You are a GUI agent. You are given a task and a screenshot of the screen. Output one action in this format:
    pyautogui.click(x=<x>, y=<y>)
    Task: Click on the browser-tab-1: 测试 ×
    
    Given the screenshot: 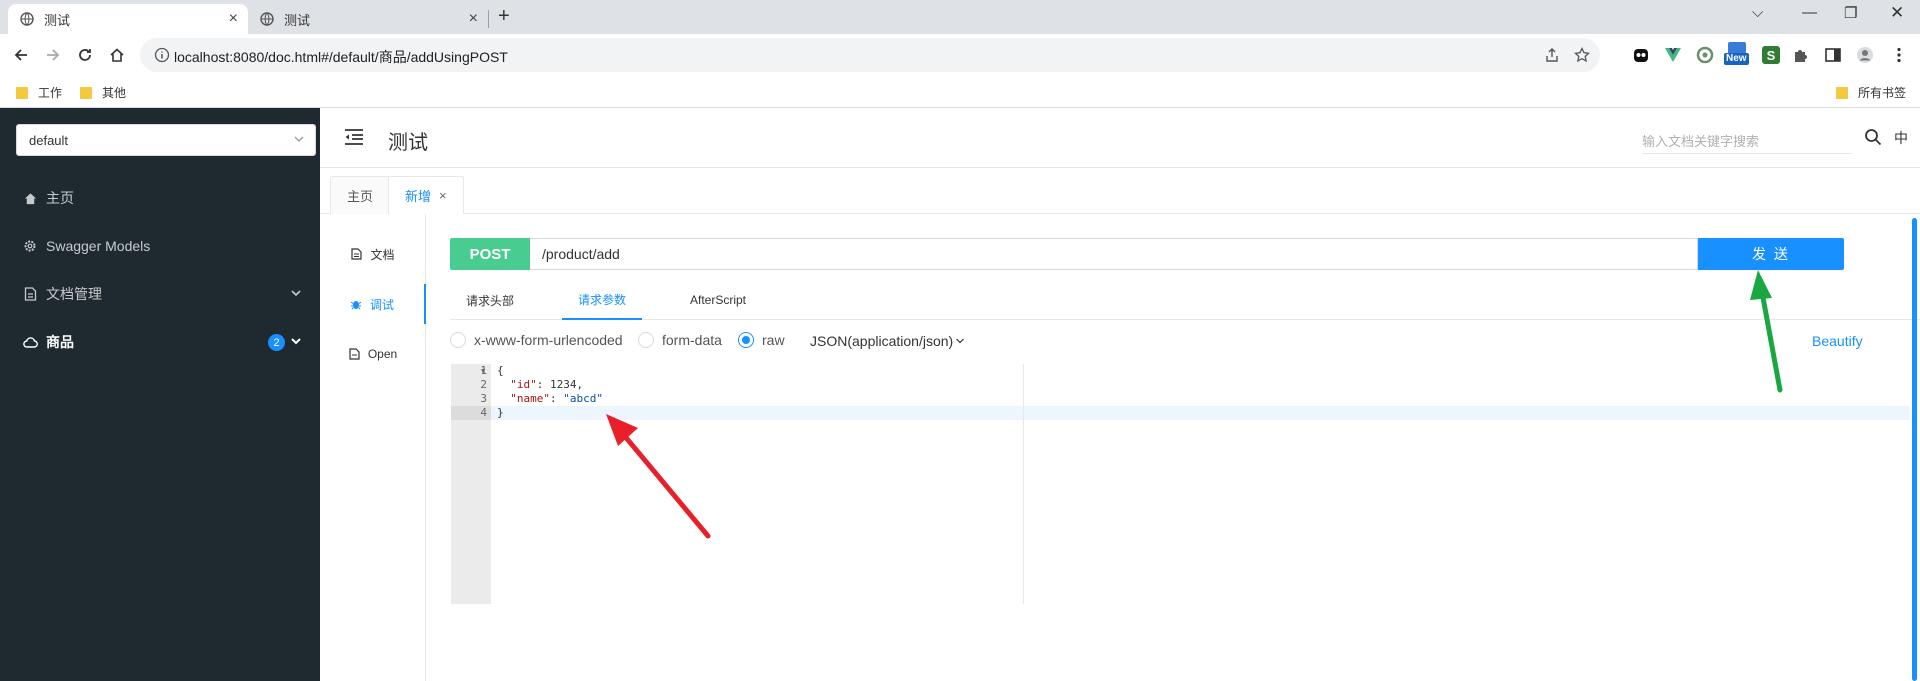 What is the action you would take?
    pyautogui.click(x=128, y=19)
    